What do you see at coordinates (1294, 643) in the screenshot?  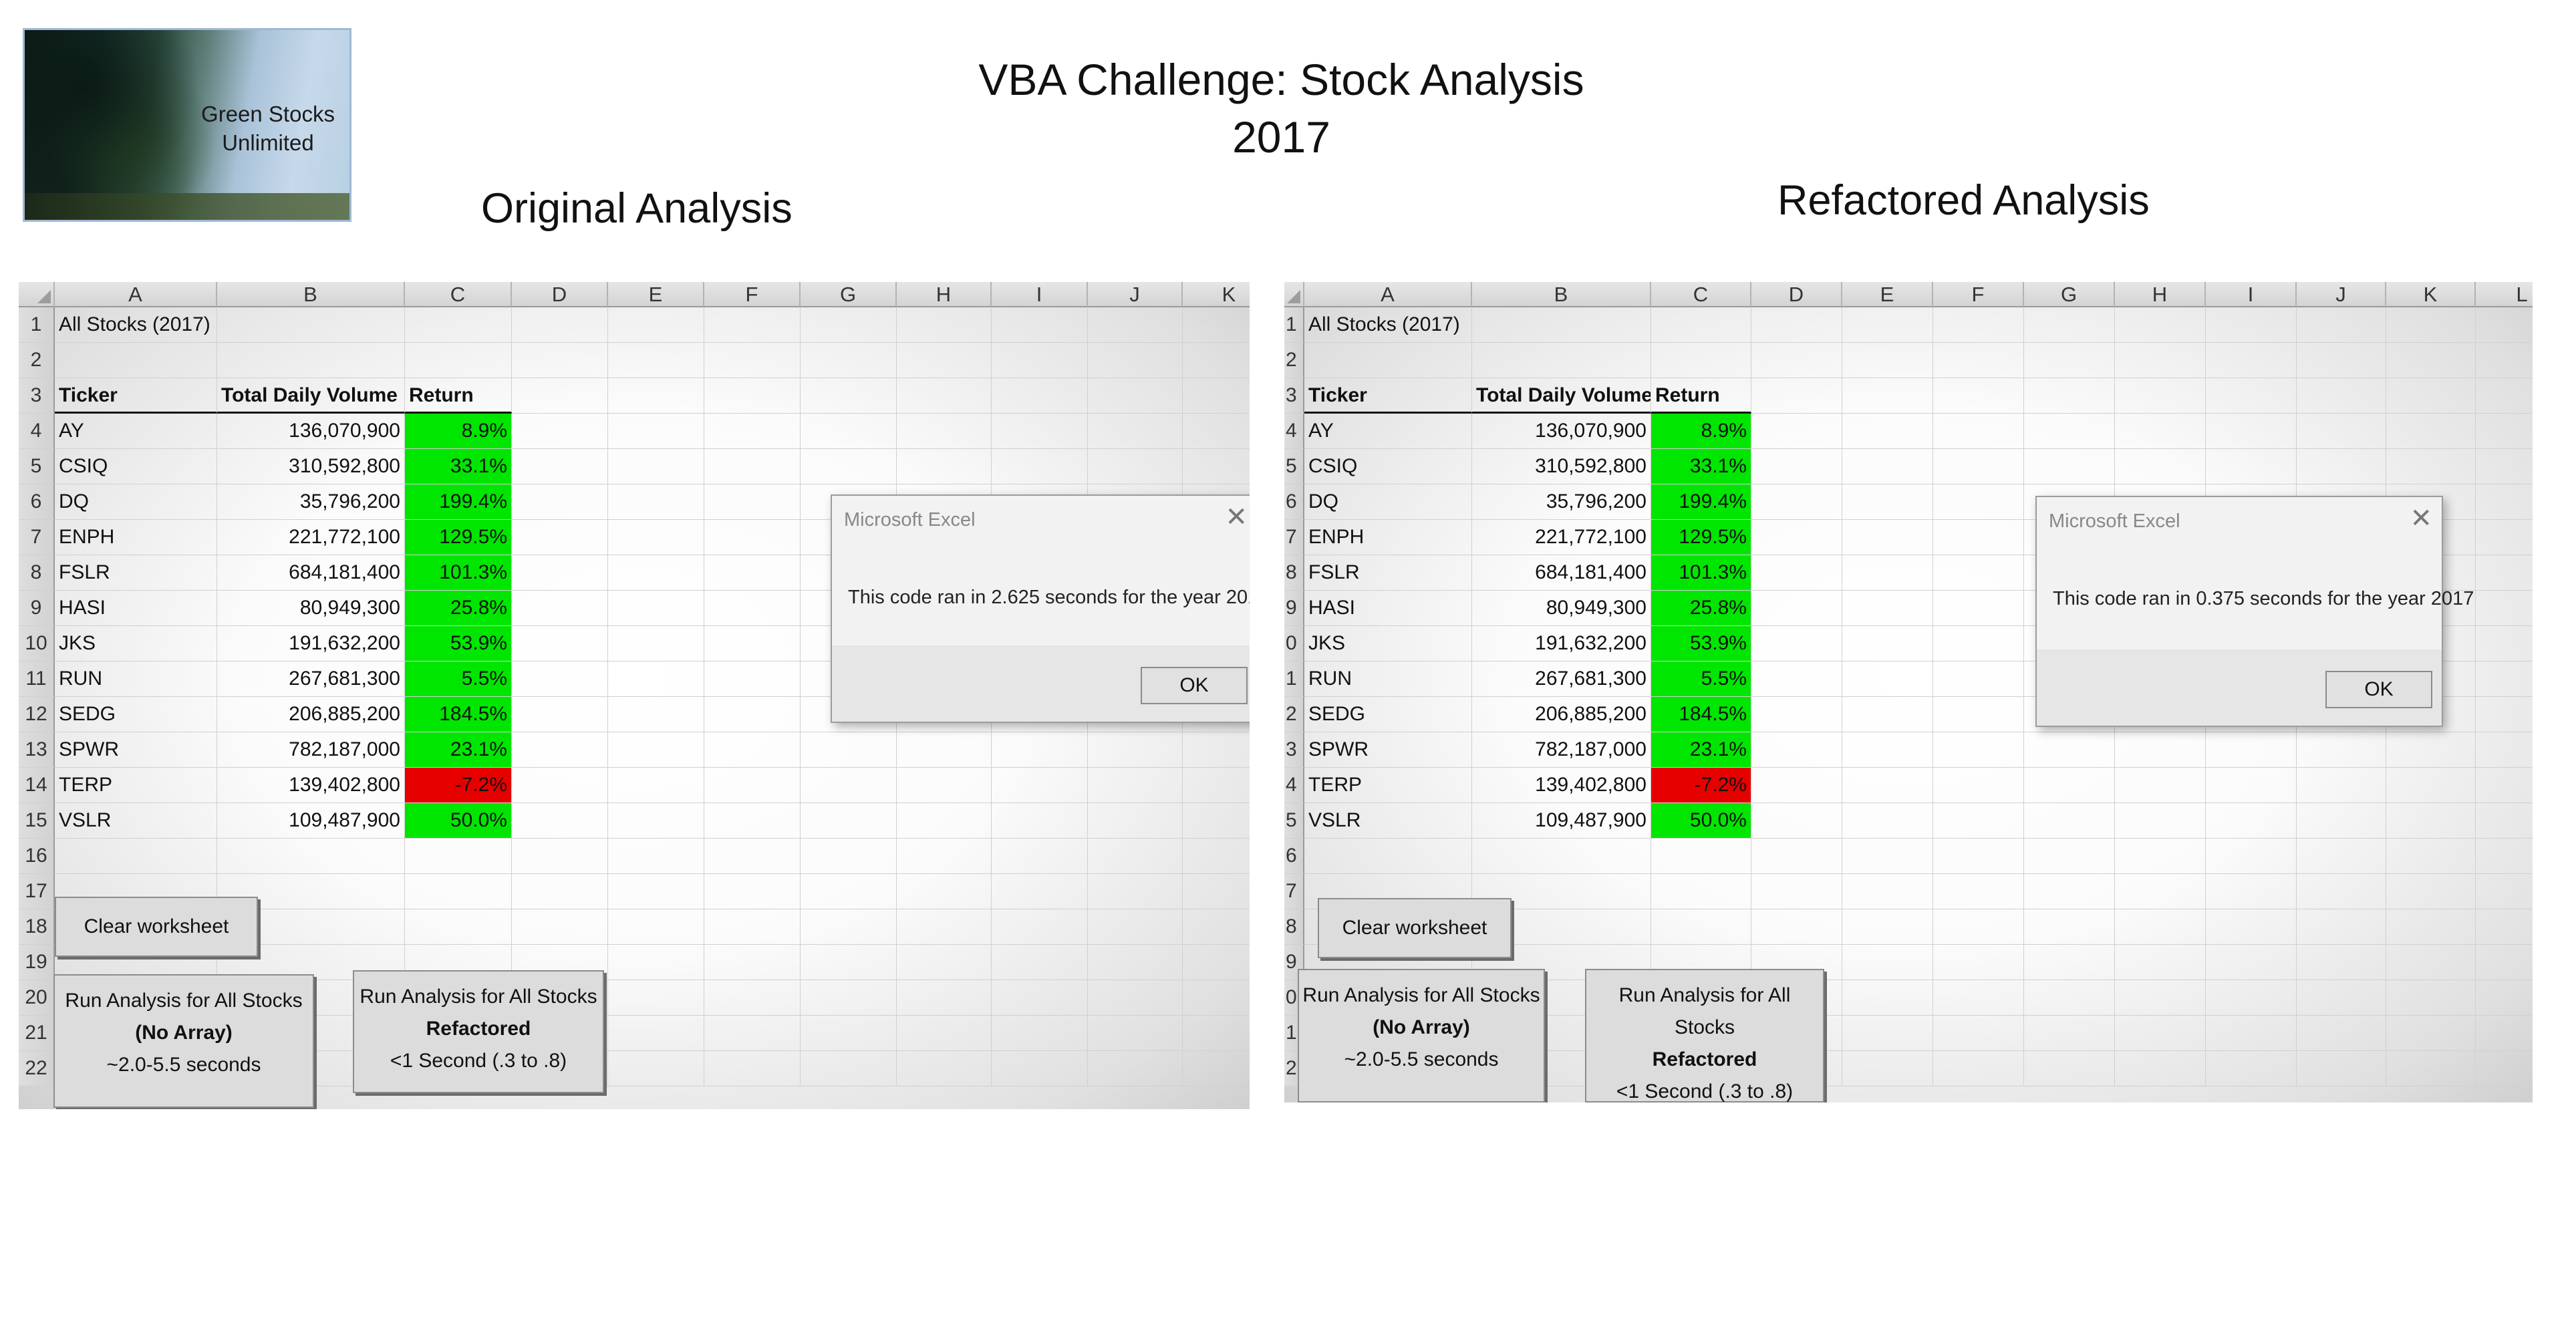 I see `row-header: 0` at bounding box center [1294, 643].